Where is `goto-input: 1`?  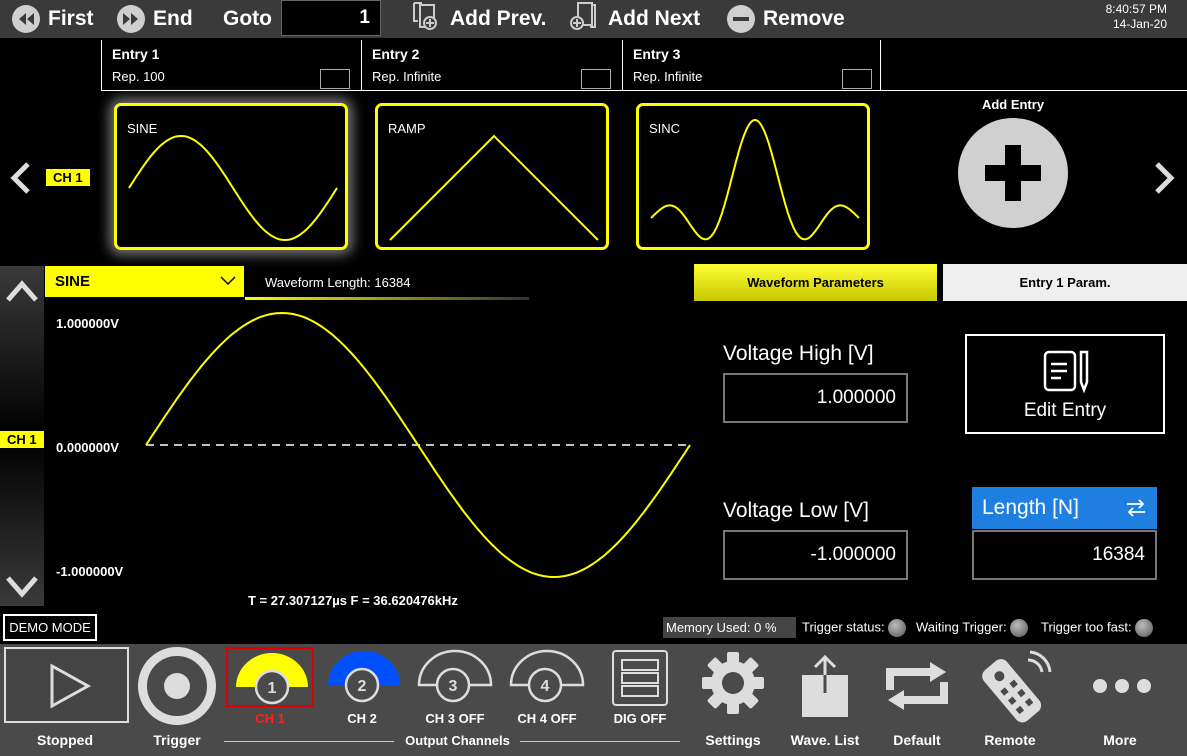 goto-input: 1 is located at coordinates (331, 18).